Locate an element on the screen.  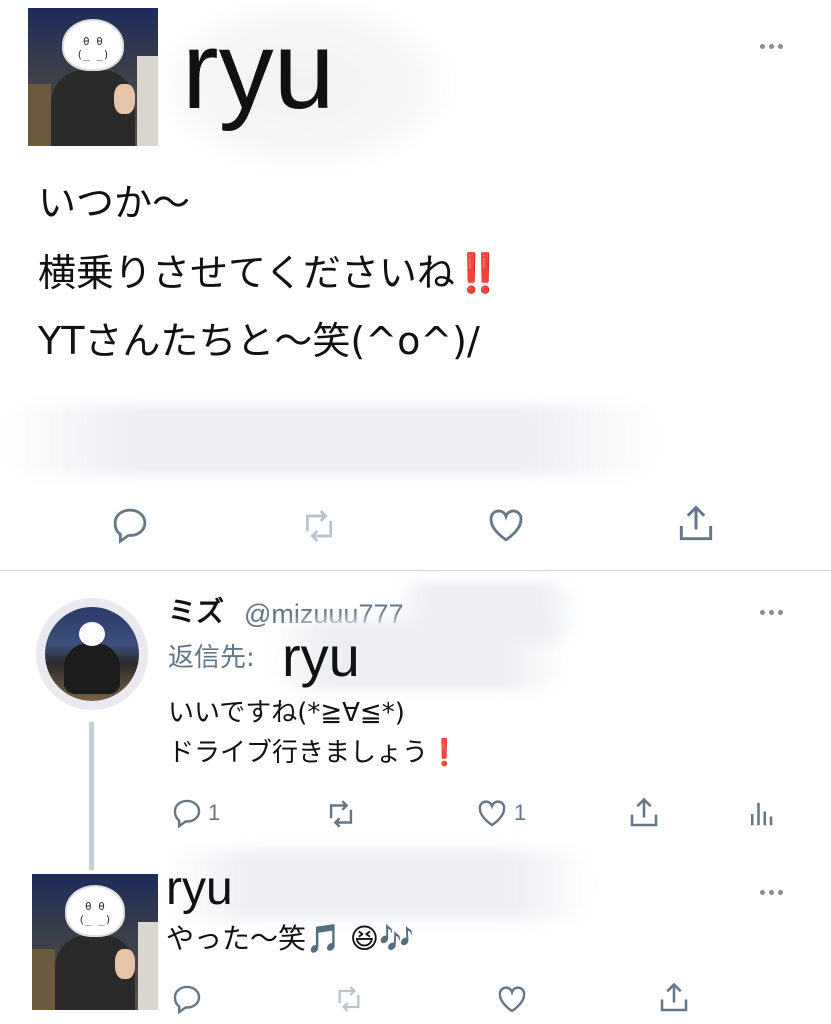
nested-reply-author-name: ryu is located at coordinates (199, 889).